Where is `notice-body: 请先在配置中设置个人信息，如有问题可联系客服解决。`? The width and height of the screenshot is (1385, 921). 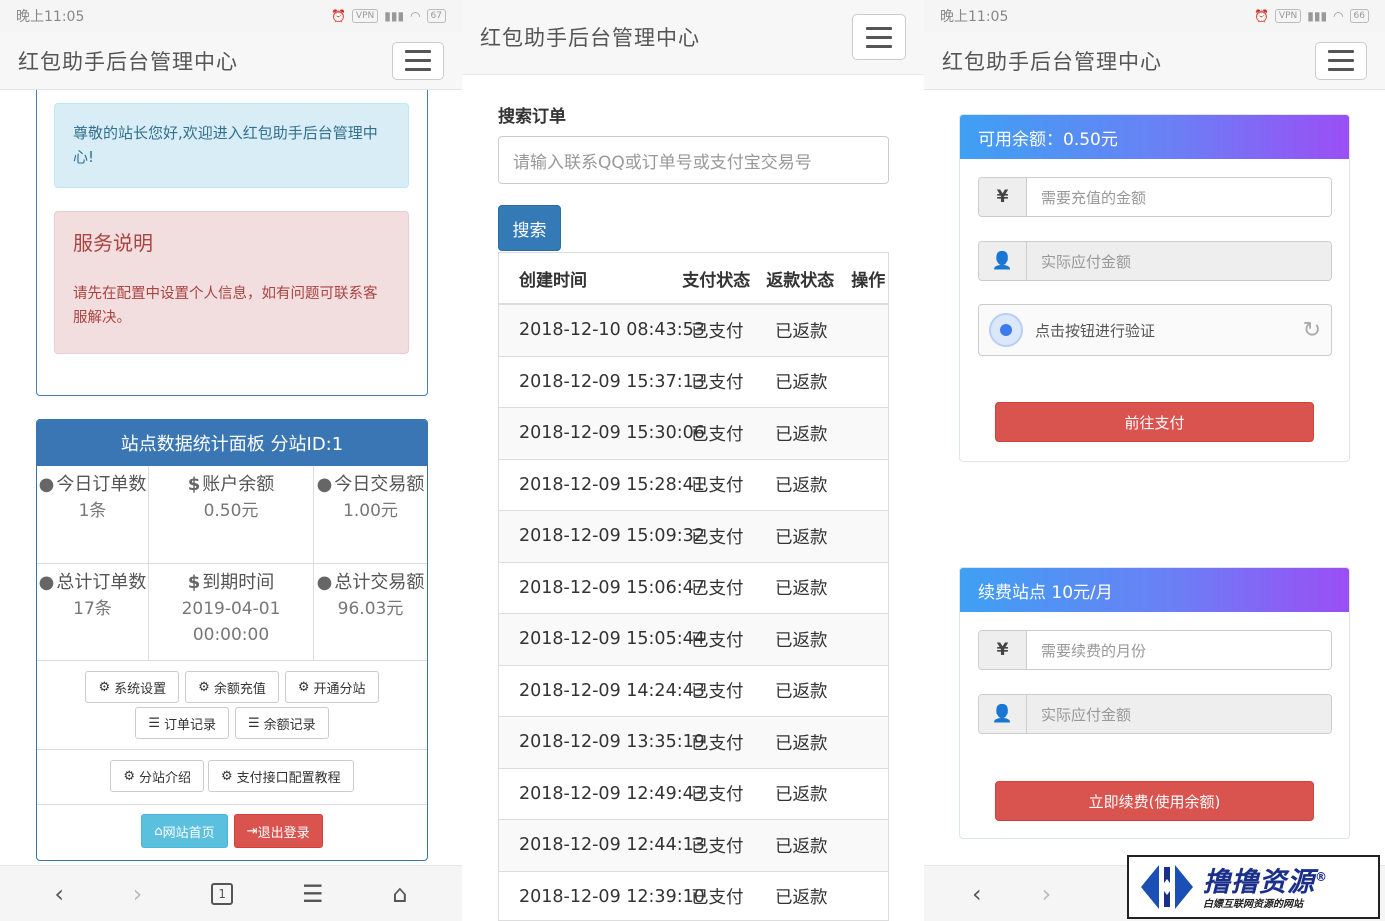
notice-body: 请先在配置中设置个人信息，如有问题可联系客服解决。 is located at coordinates (225, 306).